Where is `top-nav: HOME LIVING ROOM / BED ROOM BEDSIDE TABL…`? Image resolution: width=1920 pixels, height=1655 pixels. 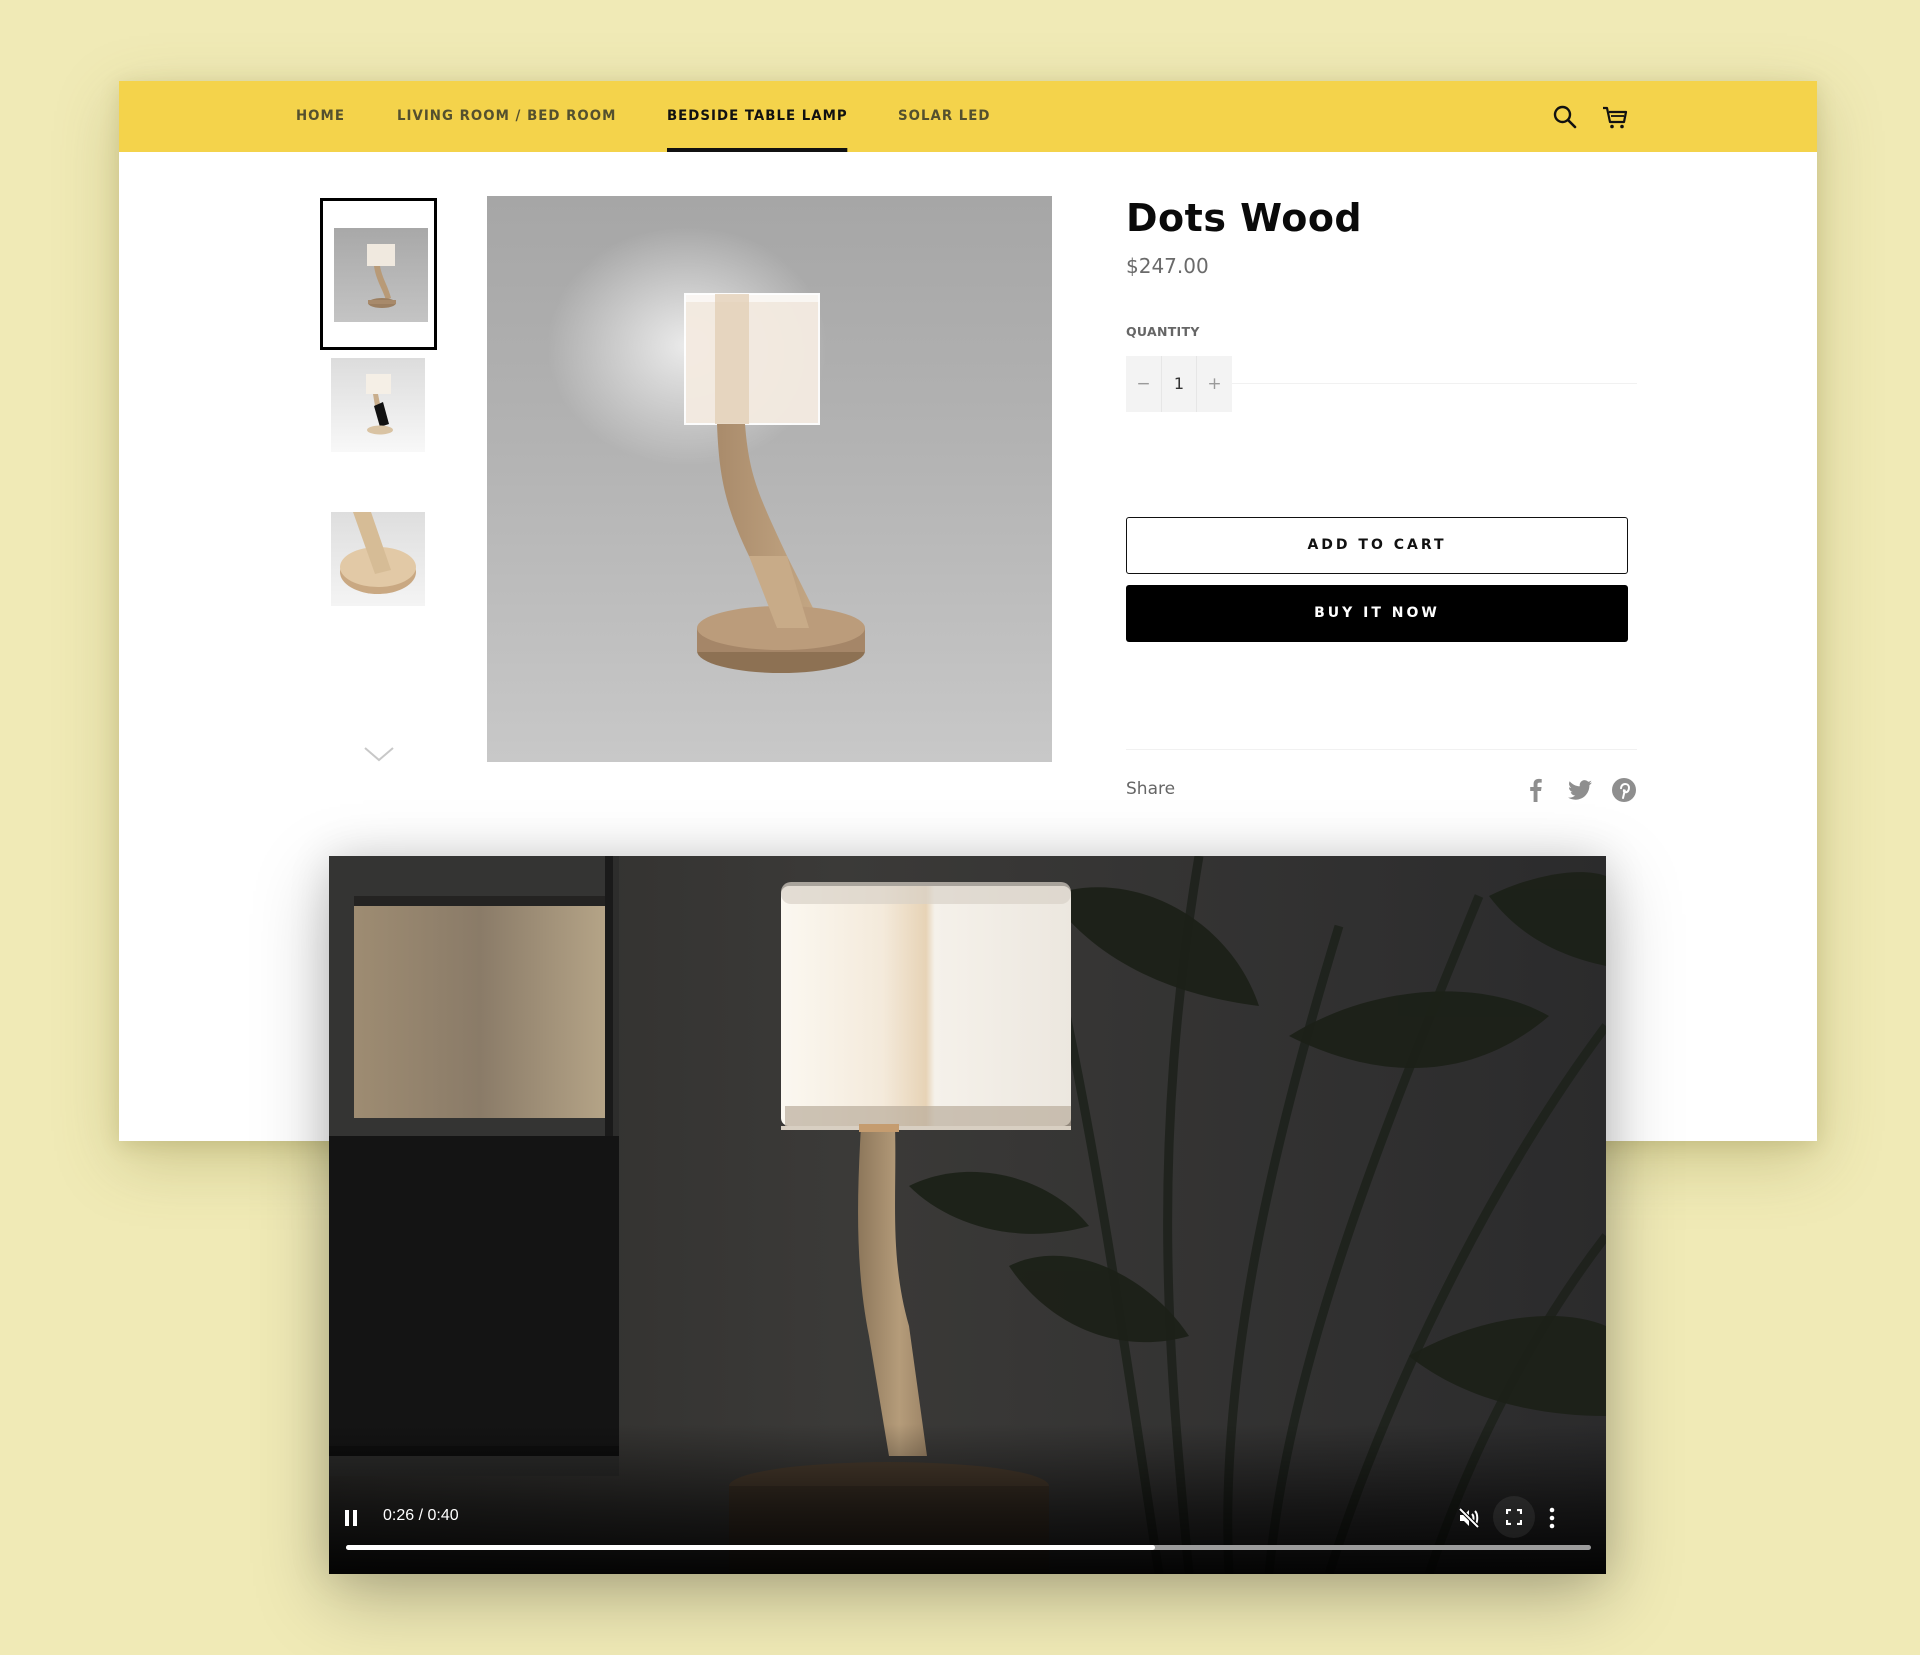 top-nav: HOME LIVING ROOM / BED ROOM BEDSIDE TABL… is located at coordinates (968, 116).